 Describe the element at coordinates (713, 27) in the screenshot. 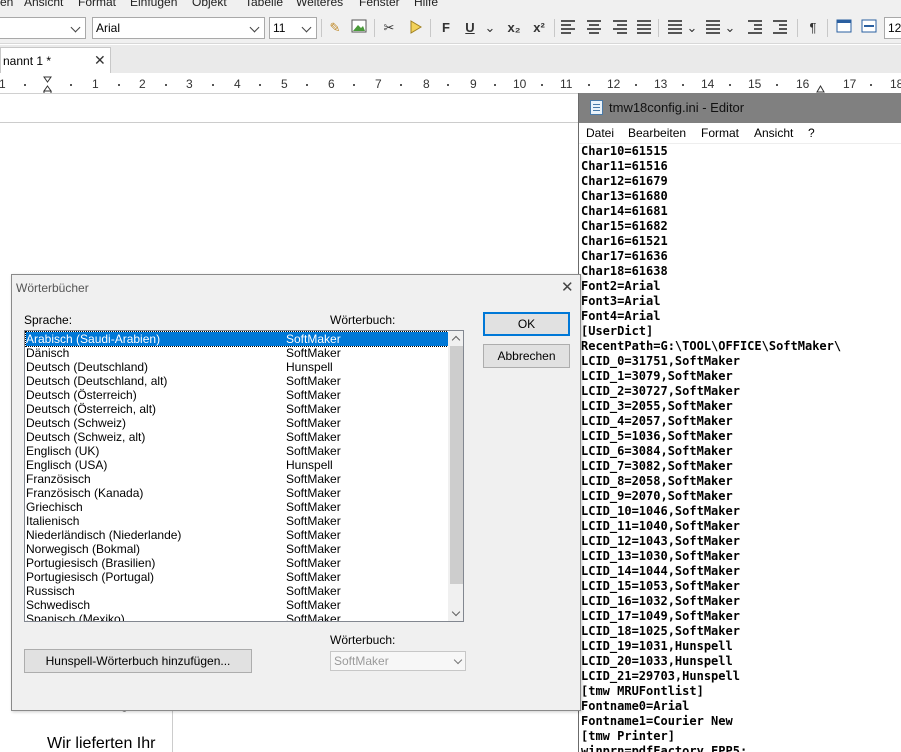

I see `numbered-list-icon` at that location.